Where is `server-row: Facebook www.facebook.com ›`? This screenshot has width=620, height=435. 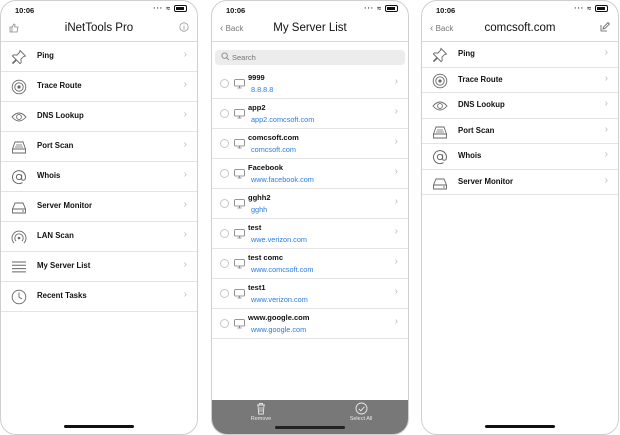
server-row: Facebook www.facebook.com › is located at coordinates (310, 174).